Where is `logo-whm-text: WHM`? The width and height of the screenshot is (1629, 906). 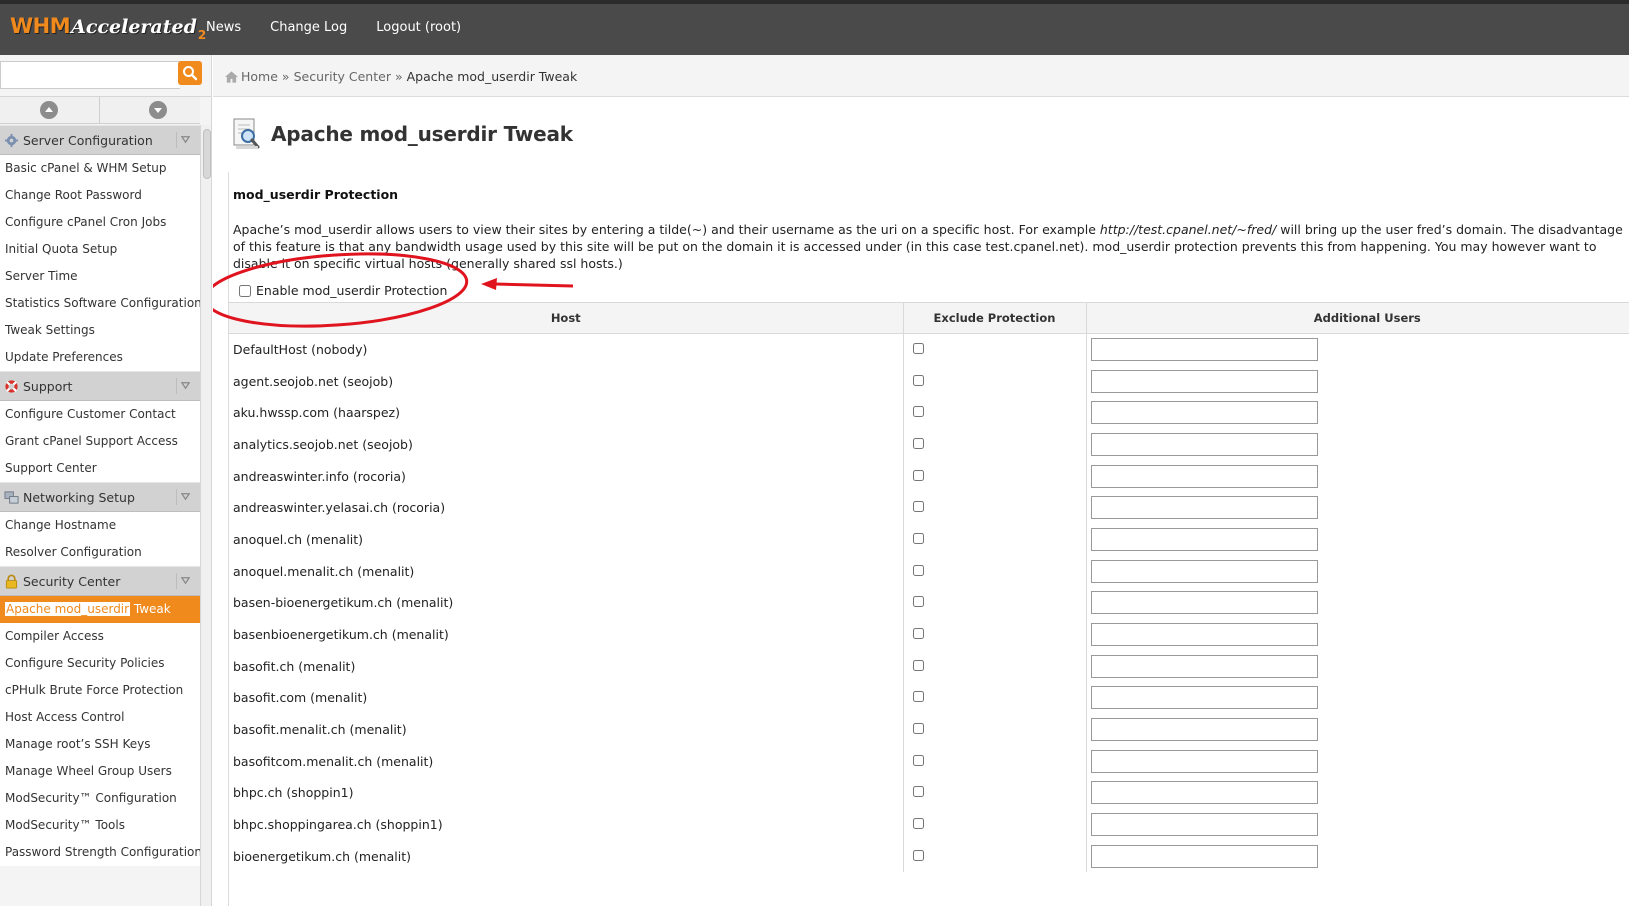 logo-whm-text: WHM is located at coordinates (40, 26).